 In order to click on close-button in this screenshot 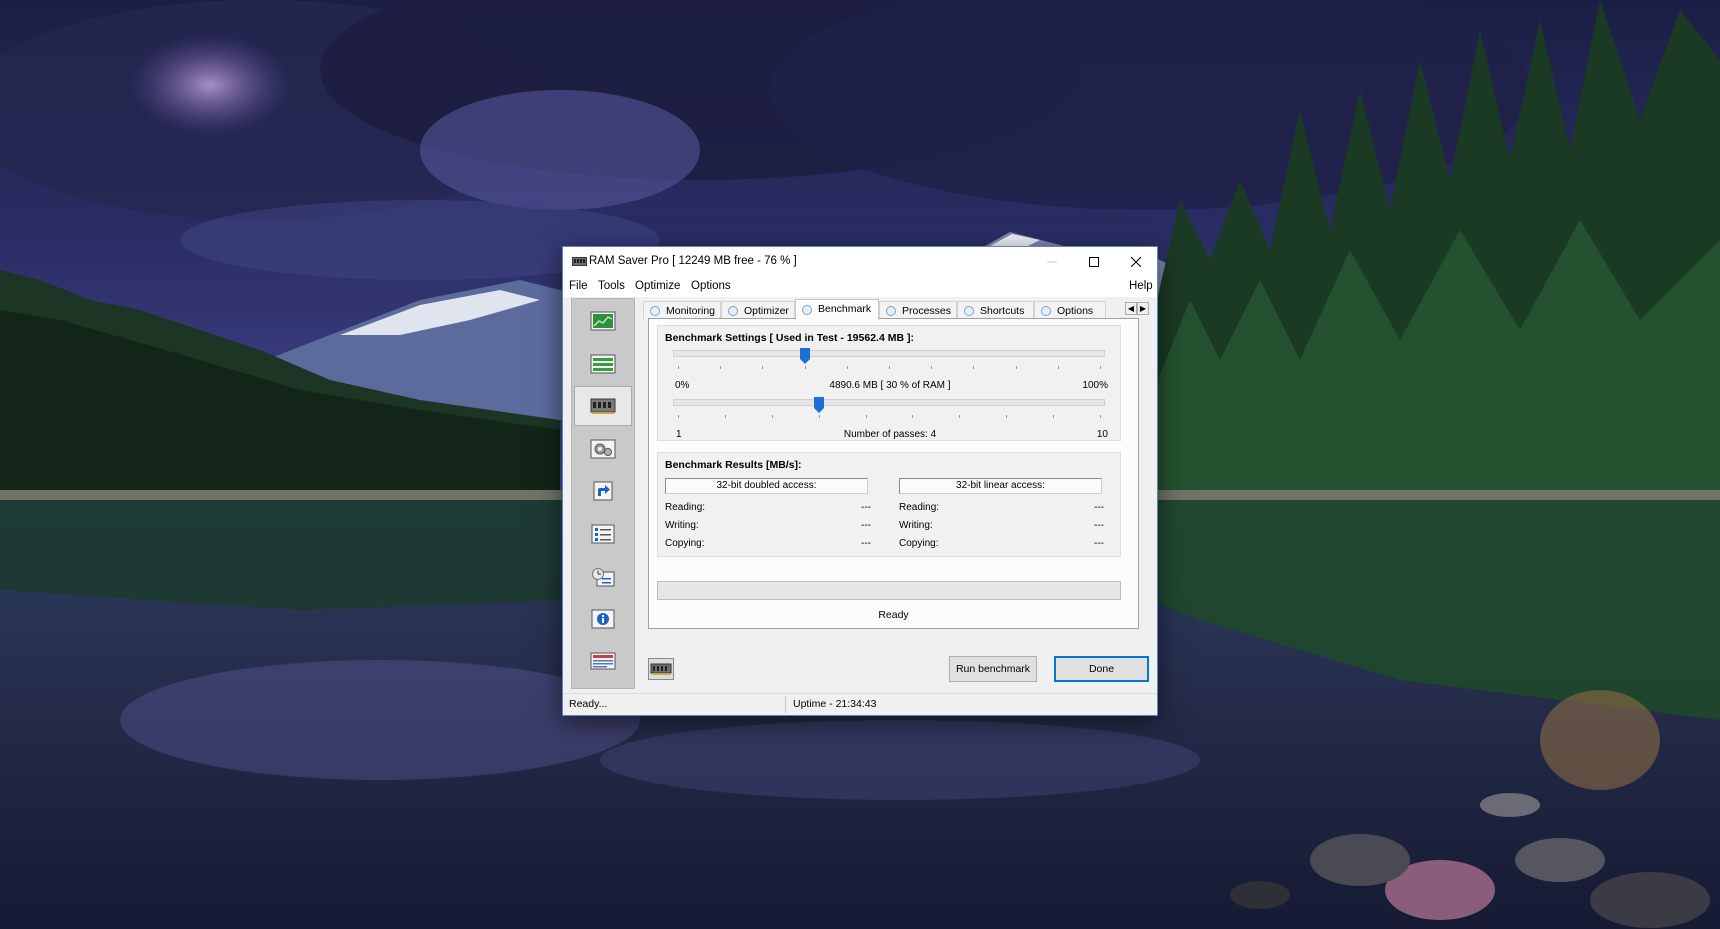, I will do `click(1136, 262)`.